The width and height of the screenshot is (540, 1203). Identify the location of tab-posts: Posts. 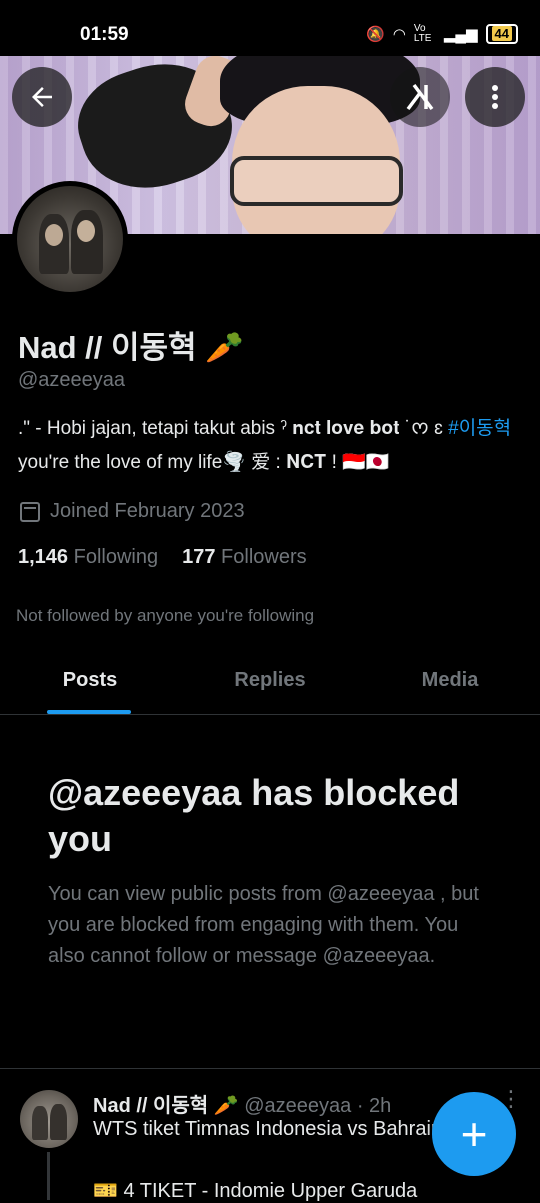
(90, 682).